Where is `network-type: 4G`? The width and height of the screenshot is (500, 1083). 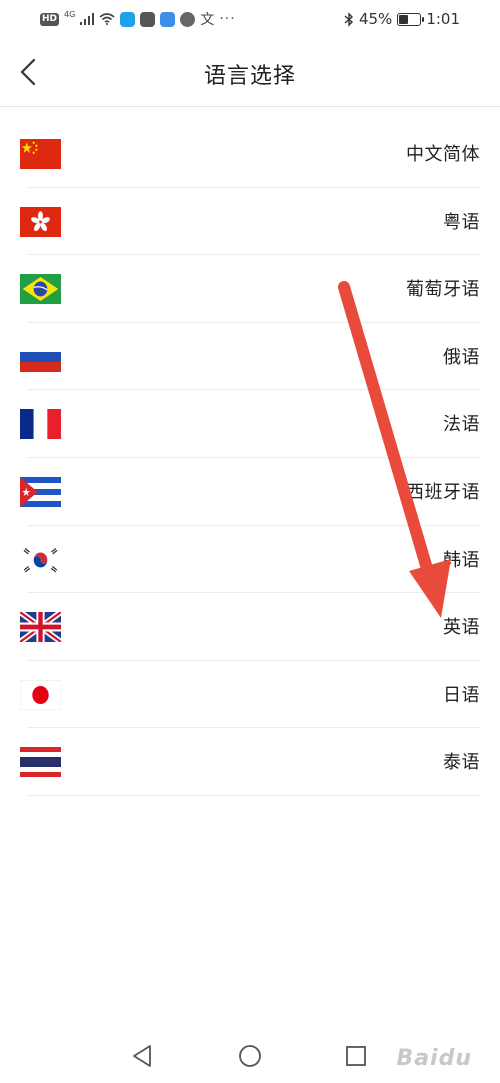 network-type: 4G is located at coordinates (70, 14).